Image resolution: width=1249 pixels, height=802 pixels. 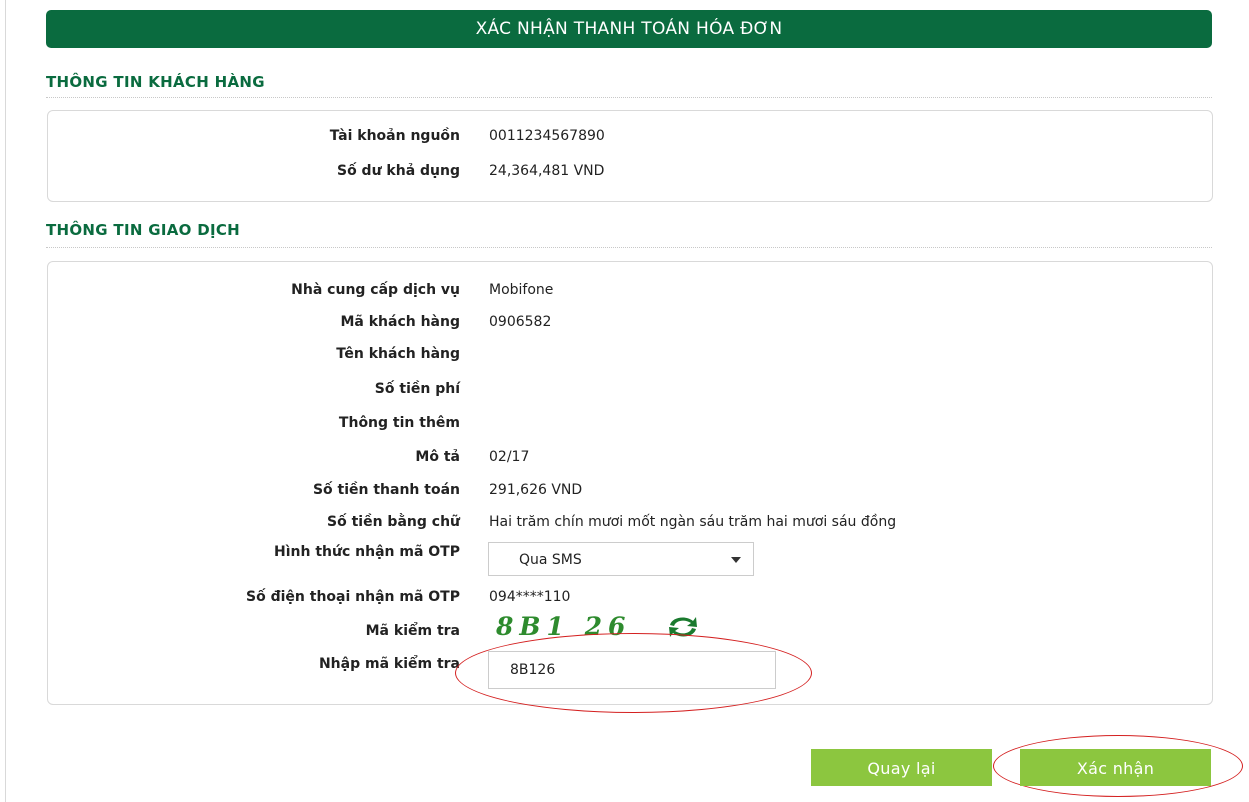 I want to click on tx-value: Mobifone, so click(x=521, y=290).